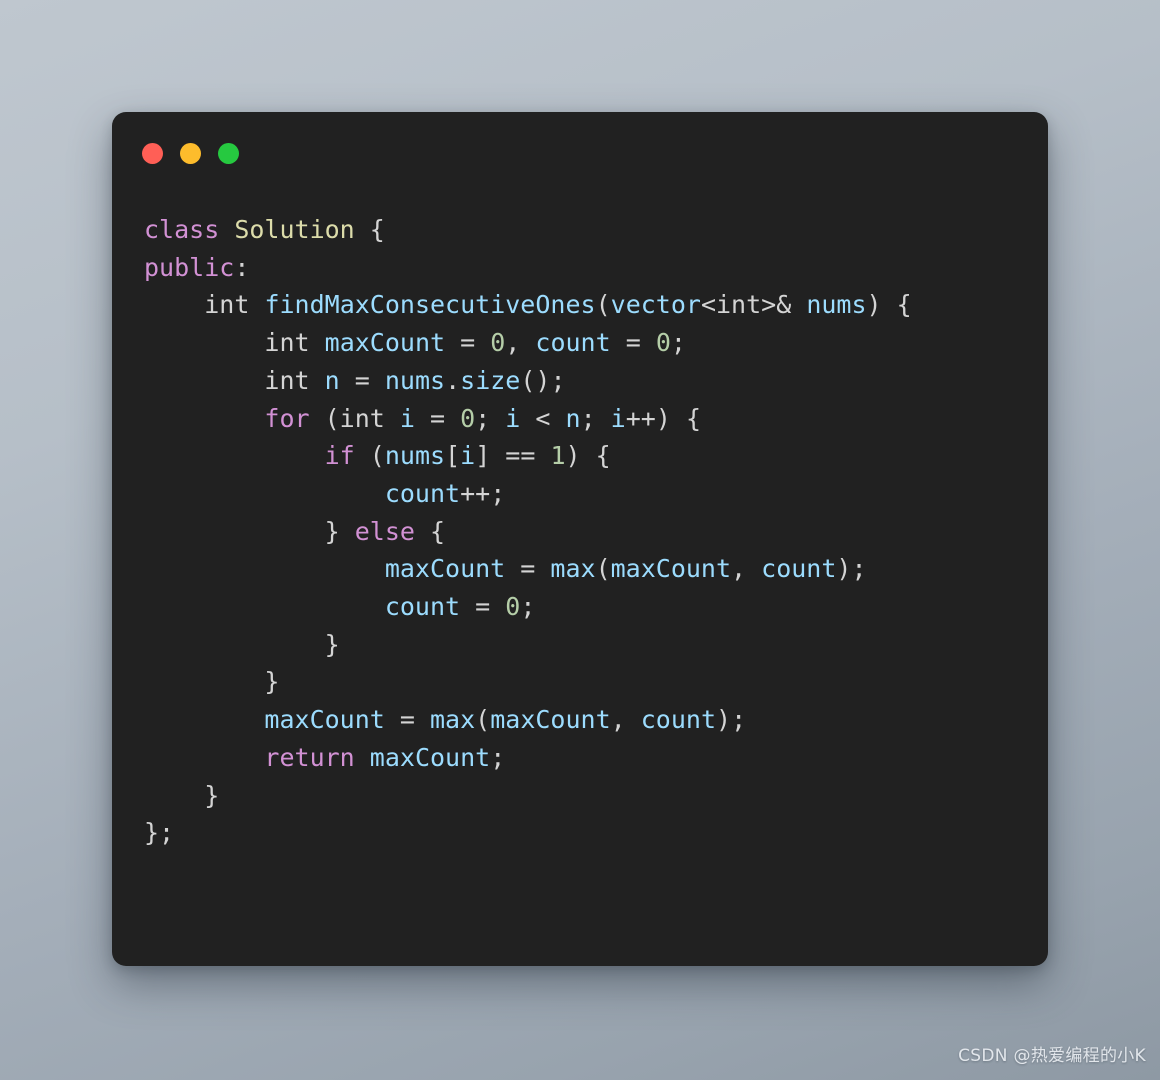 The height and width of the screenshot is (1080, 1160). I want to click on code-line: class Solution {, so click(589, 230).